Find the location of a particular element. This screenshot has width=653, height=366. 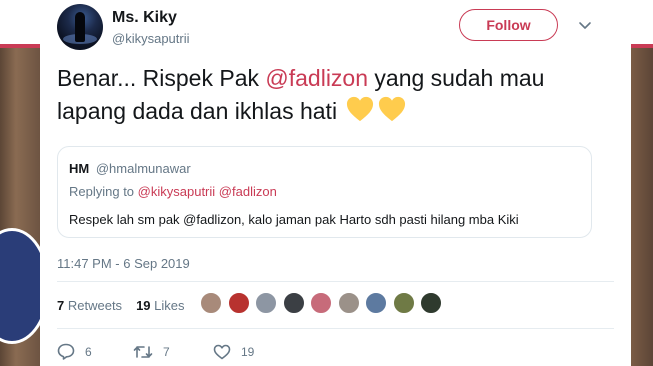

reply-count: 6 is located at coordinates (88, 351).